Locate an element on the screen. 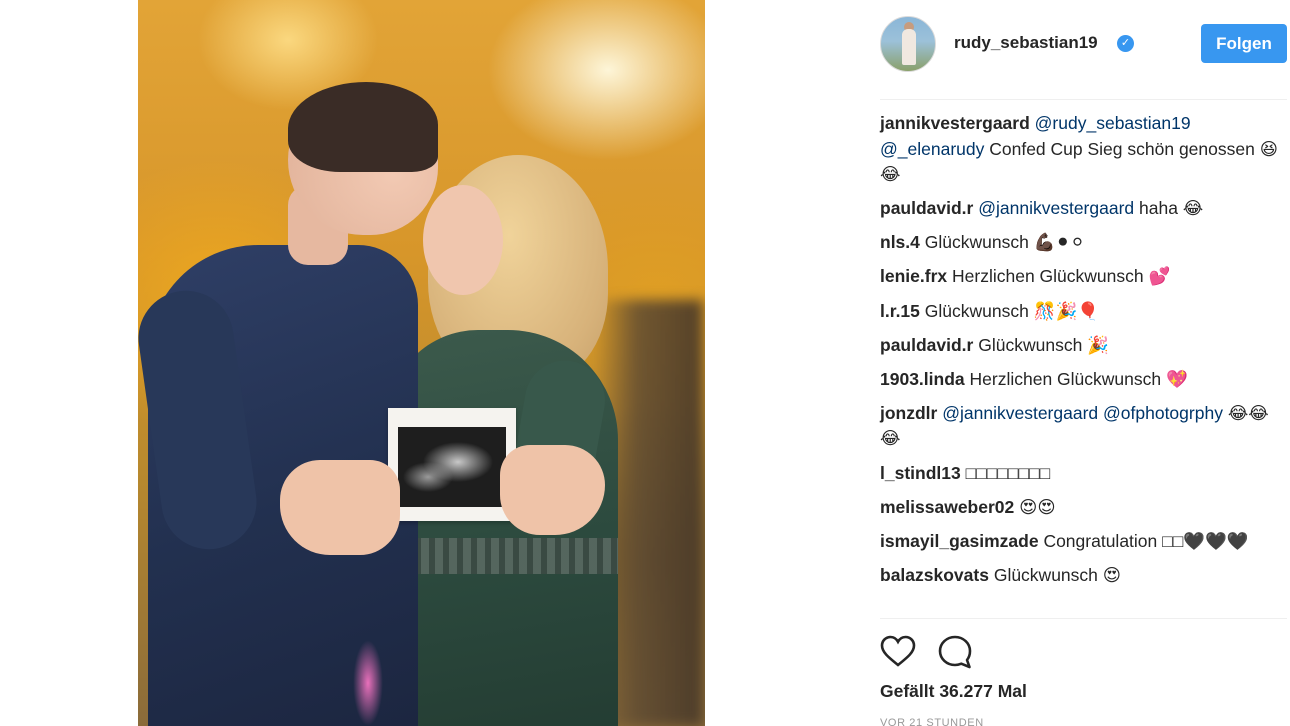  comment-text: Glückwunsch 💪🏿⚫⚪ is located at coordinates (1004, 242).